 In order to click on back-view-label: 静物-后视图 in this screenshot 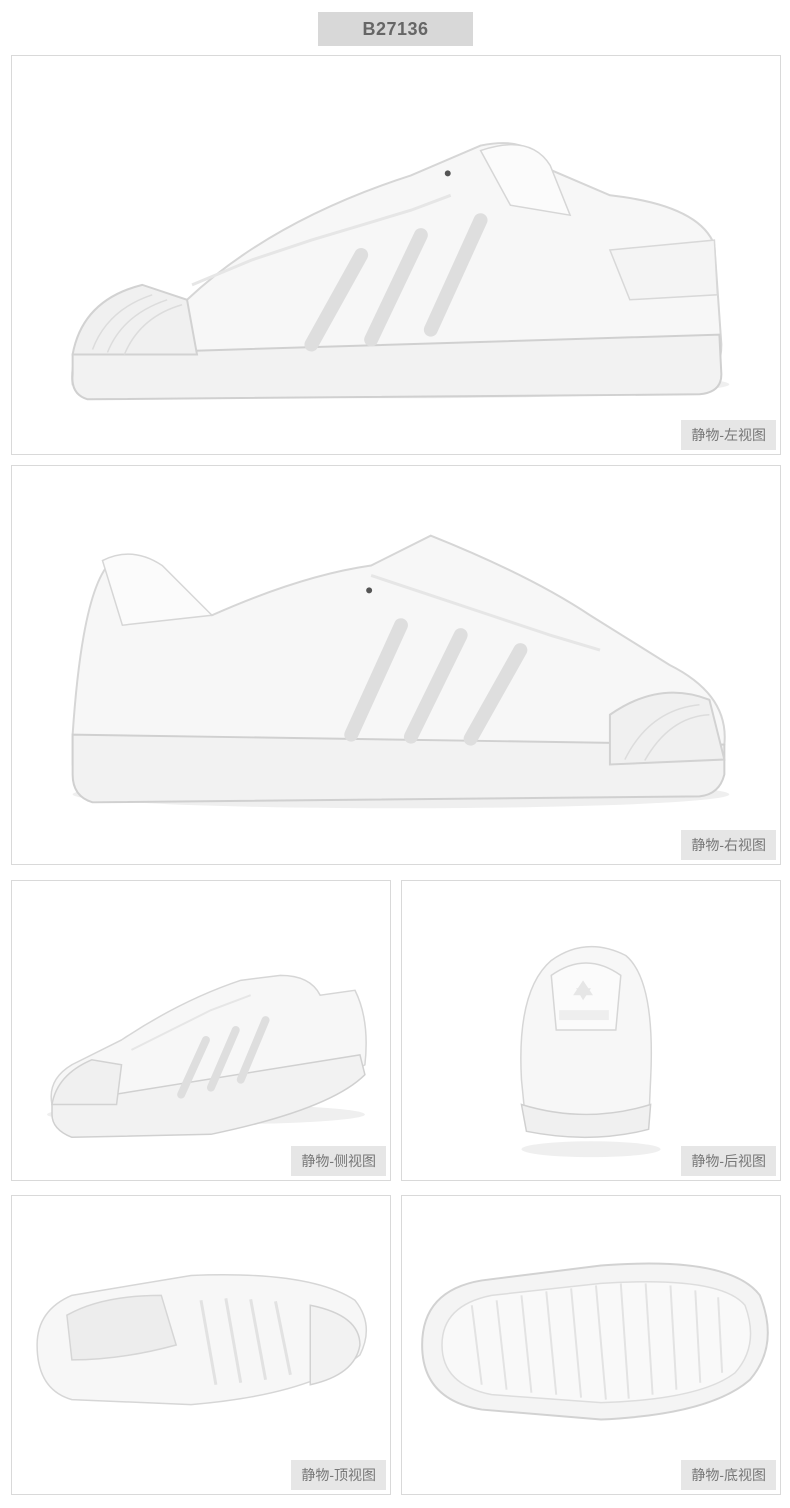, I will do `click(728, 1161)`.